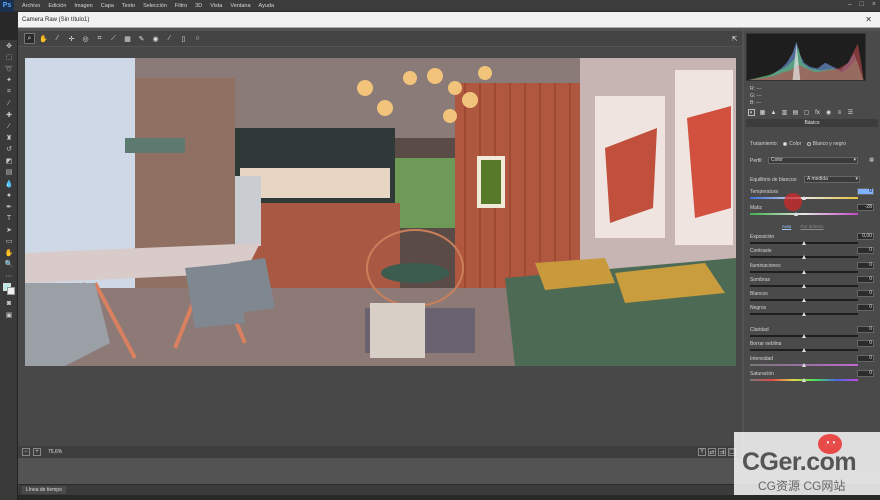 The width and height of the screenshot is (880, 500). Describe the element at coordinates (702, 452) in the screenshot. I see `before-after-toggle-icon: Y` at that location.